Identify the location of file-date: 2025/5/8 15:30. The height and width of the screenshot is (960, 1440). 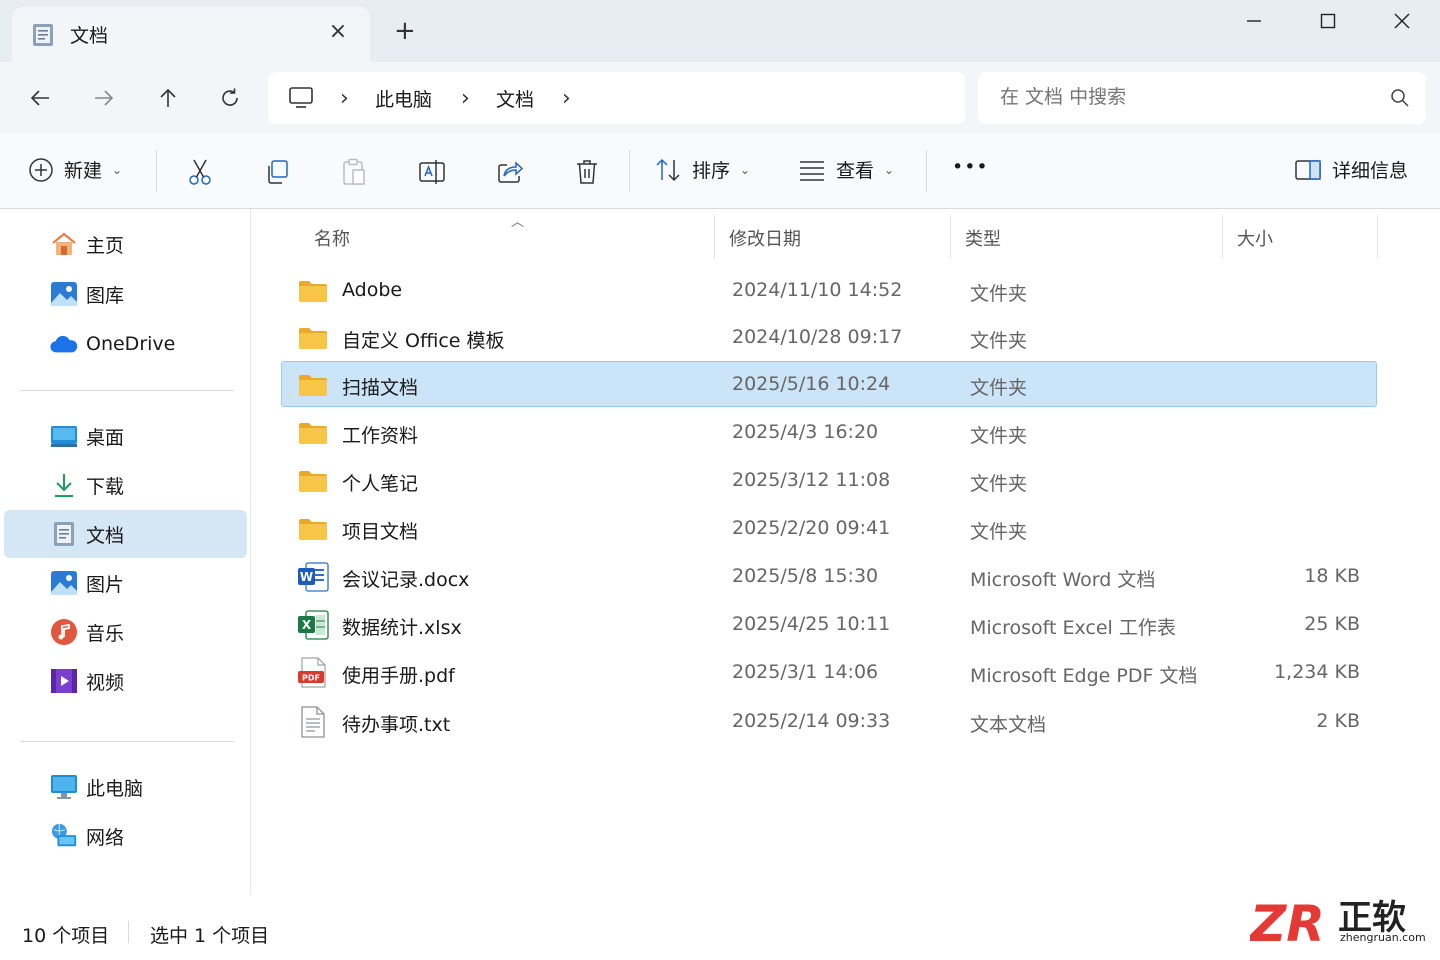
(805, 576).